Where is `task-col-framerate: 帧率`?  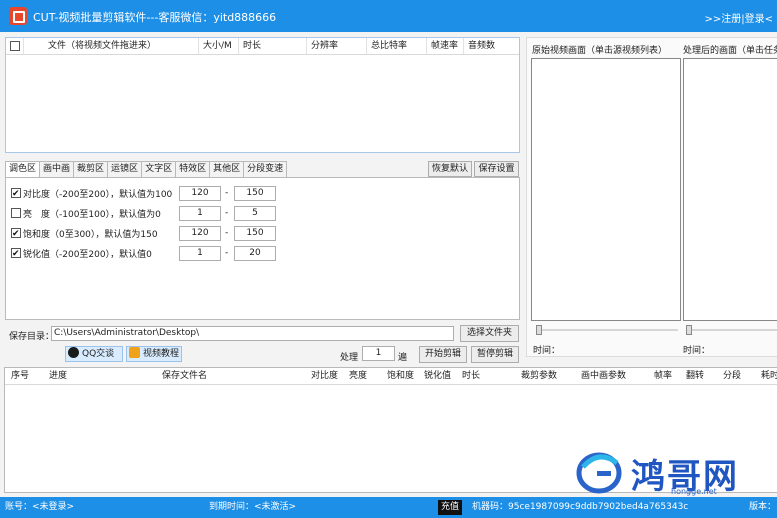
task-col-framerate: 帧率 is located at coordinates (663, 376).